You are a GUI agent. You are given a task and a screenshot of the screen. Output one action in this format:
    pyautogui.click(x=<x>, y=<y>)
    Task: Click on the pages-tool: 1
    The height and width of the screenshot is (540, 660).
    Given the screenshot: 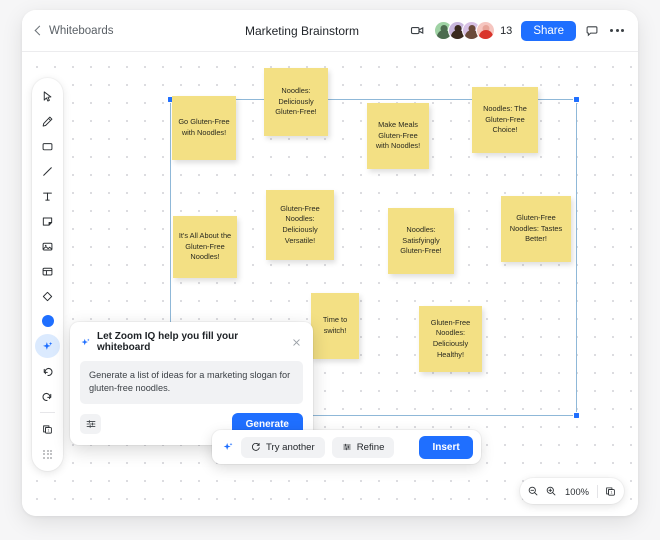 What is the action you would take?
    pyautogui.click(x=47, y=429)
    